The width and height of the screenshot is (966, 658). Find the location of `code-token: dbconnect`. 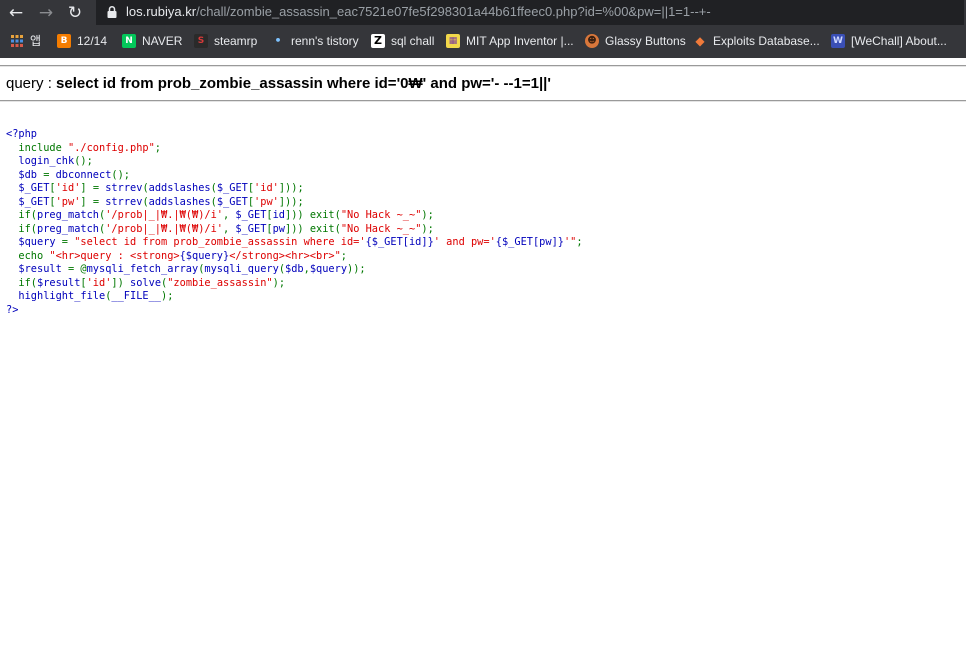

code-token: dbconnect is located at coordinates (83, 174).